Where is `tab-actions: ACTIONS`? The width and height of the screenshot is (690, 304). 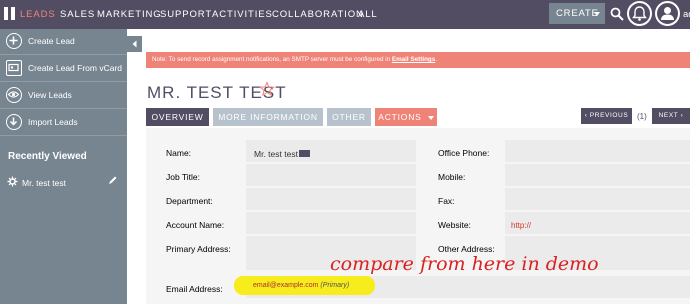
tab-actions: ACTIONS is located at coordinates (406, 117).